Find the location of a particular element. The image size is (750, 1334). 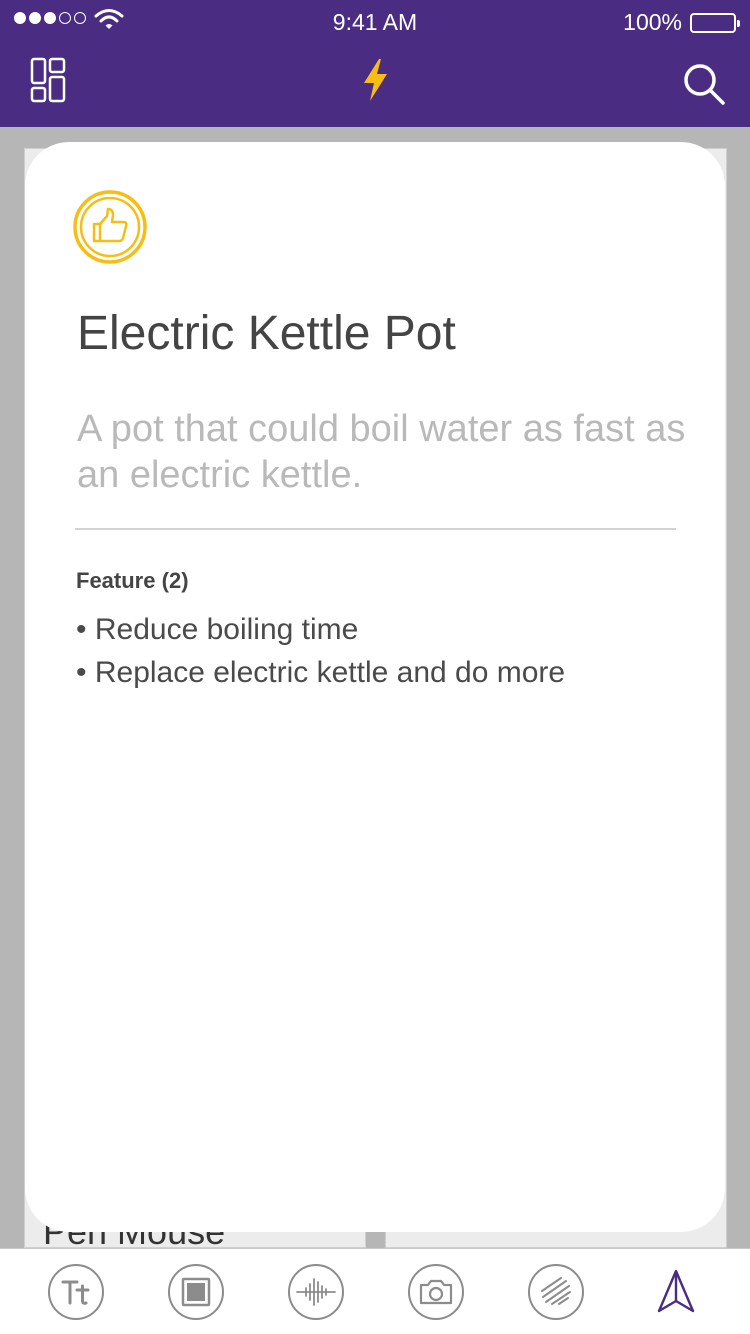

send-icon is located at coordinates (676, 1292).